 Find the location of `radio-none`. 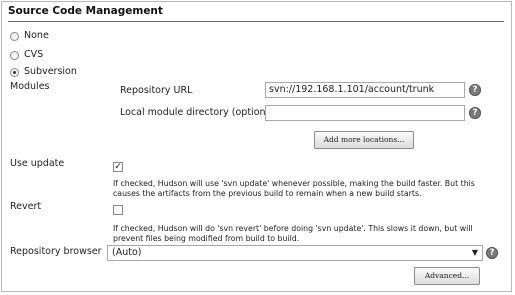

radio-none is located at coordinates (14, 36).